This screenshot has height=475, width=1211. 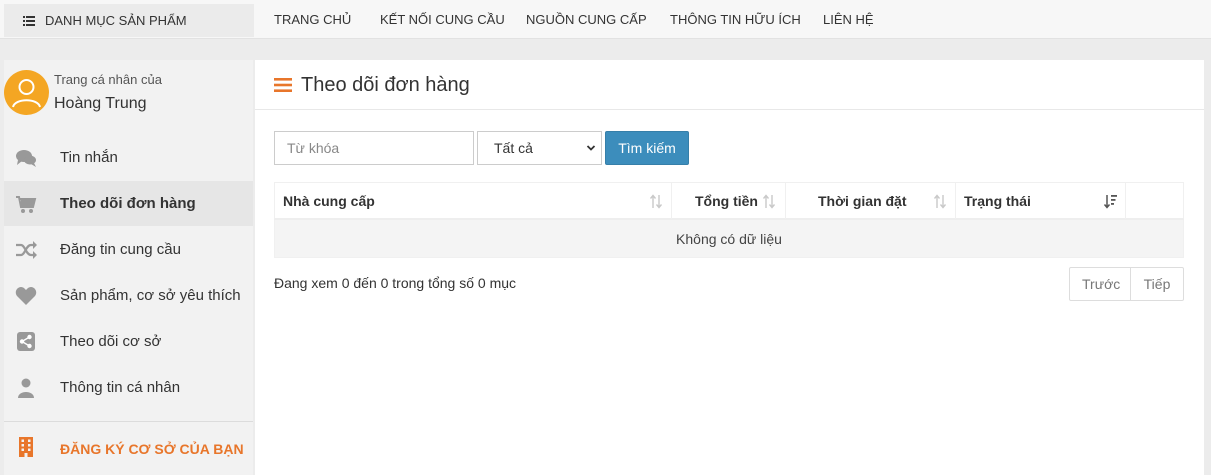 I want to click on column-label: Nhà cung cấp, so click(x=329, y=201).